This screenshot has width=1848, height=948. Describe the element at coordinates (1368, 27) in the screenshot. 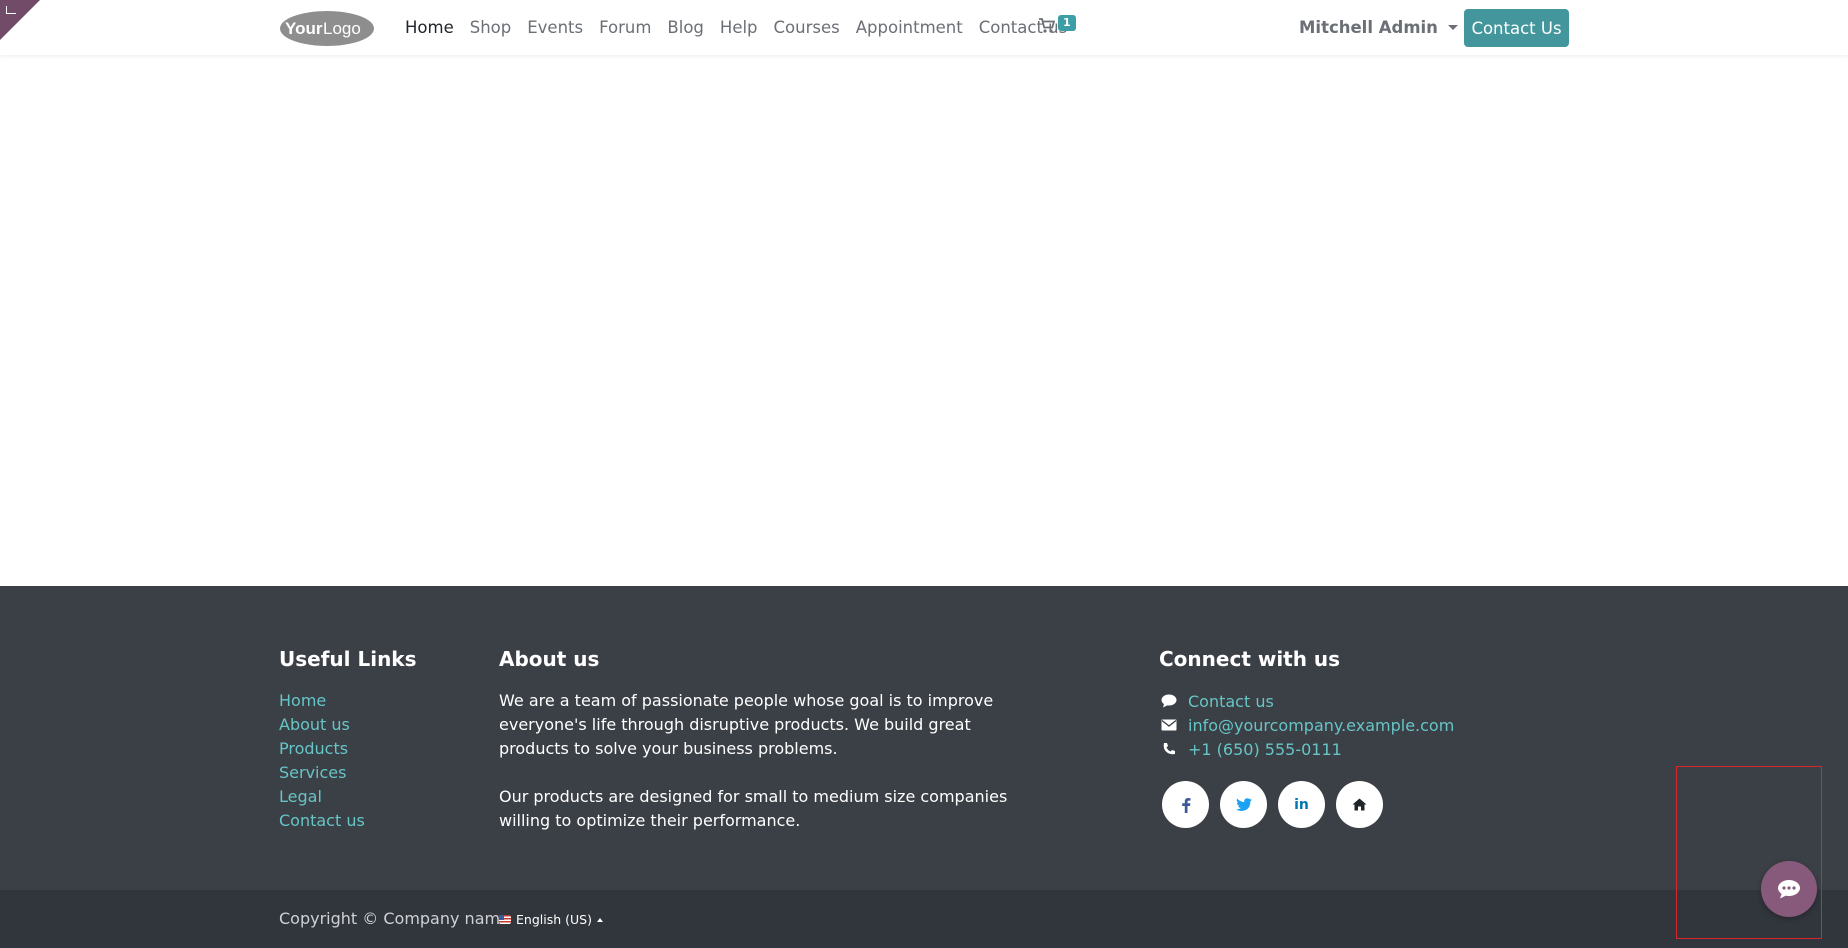

I see `user-name: Mitchell Admin` at that location.